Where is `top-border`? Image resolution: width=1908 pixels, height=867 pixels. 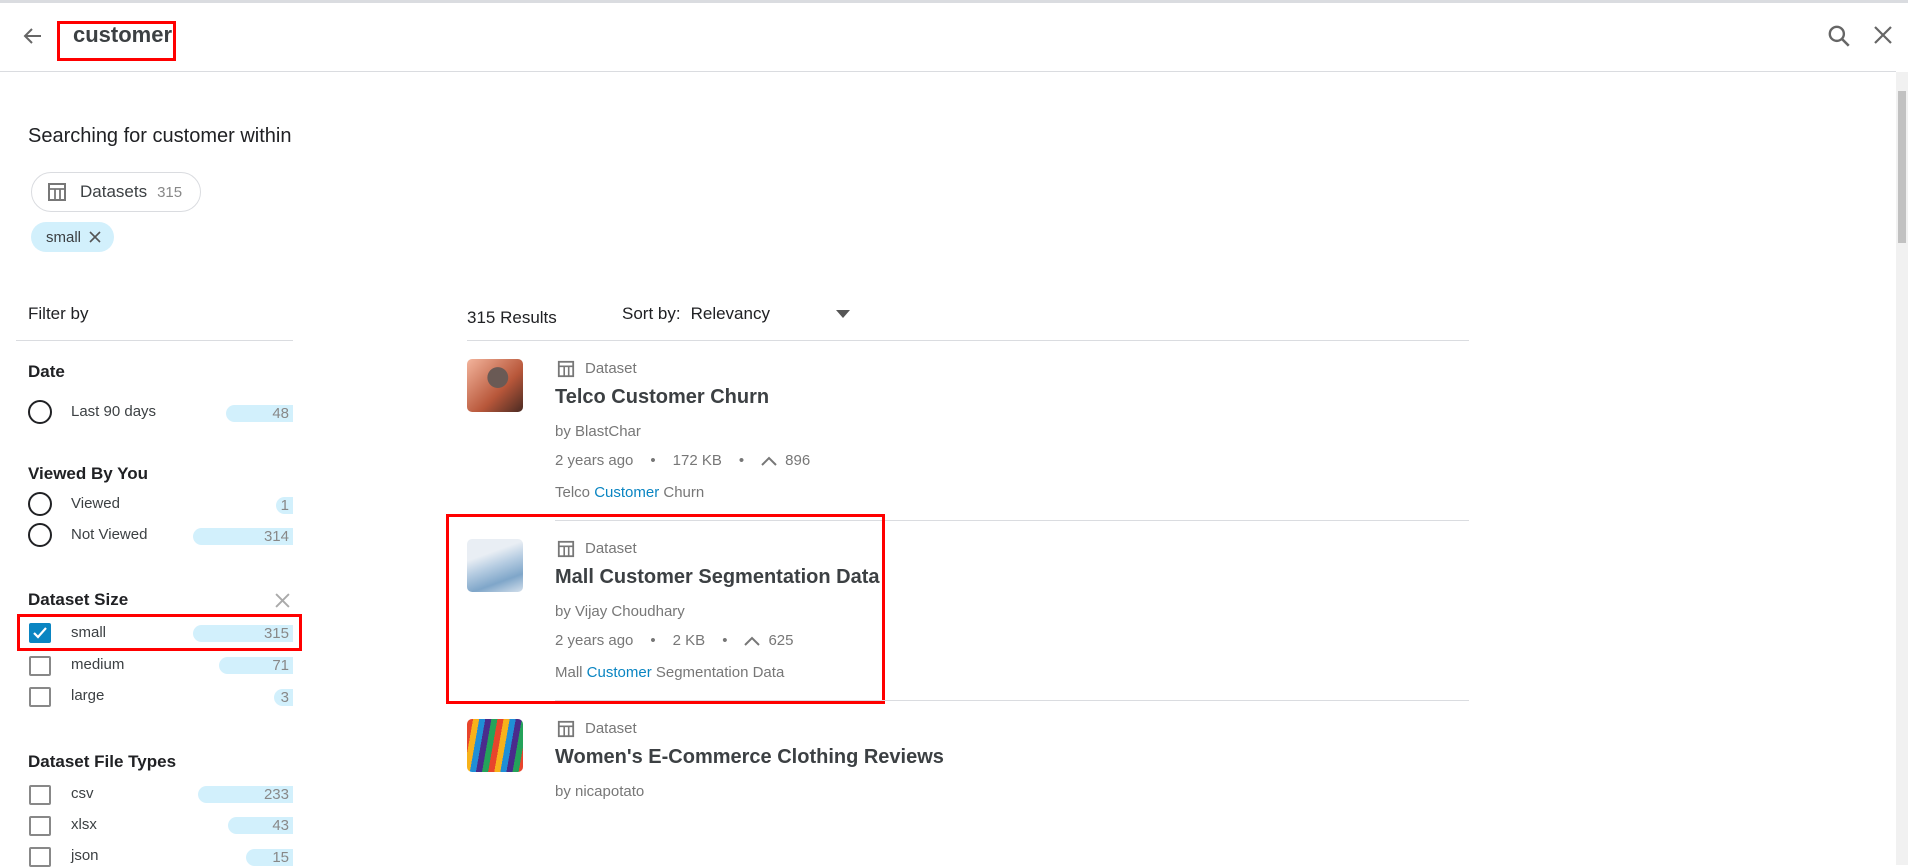 top-border is located at coordinates (954, 1).